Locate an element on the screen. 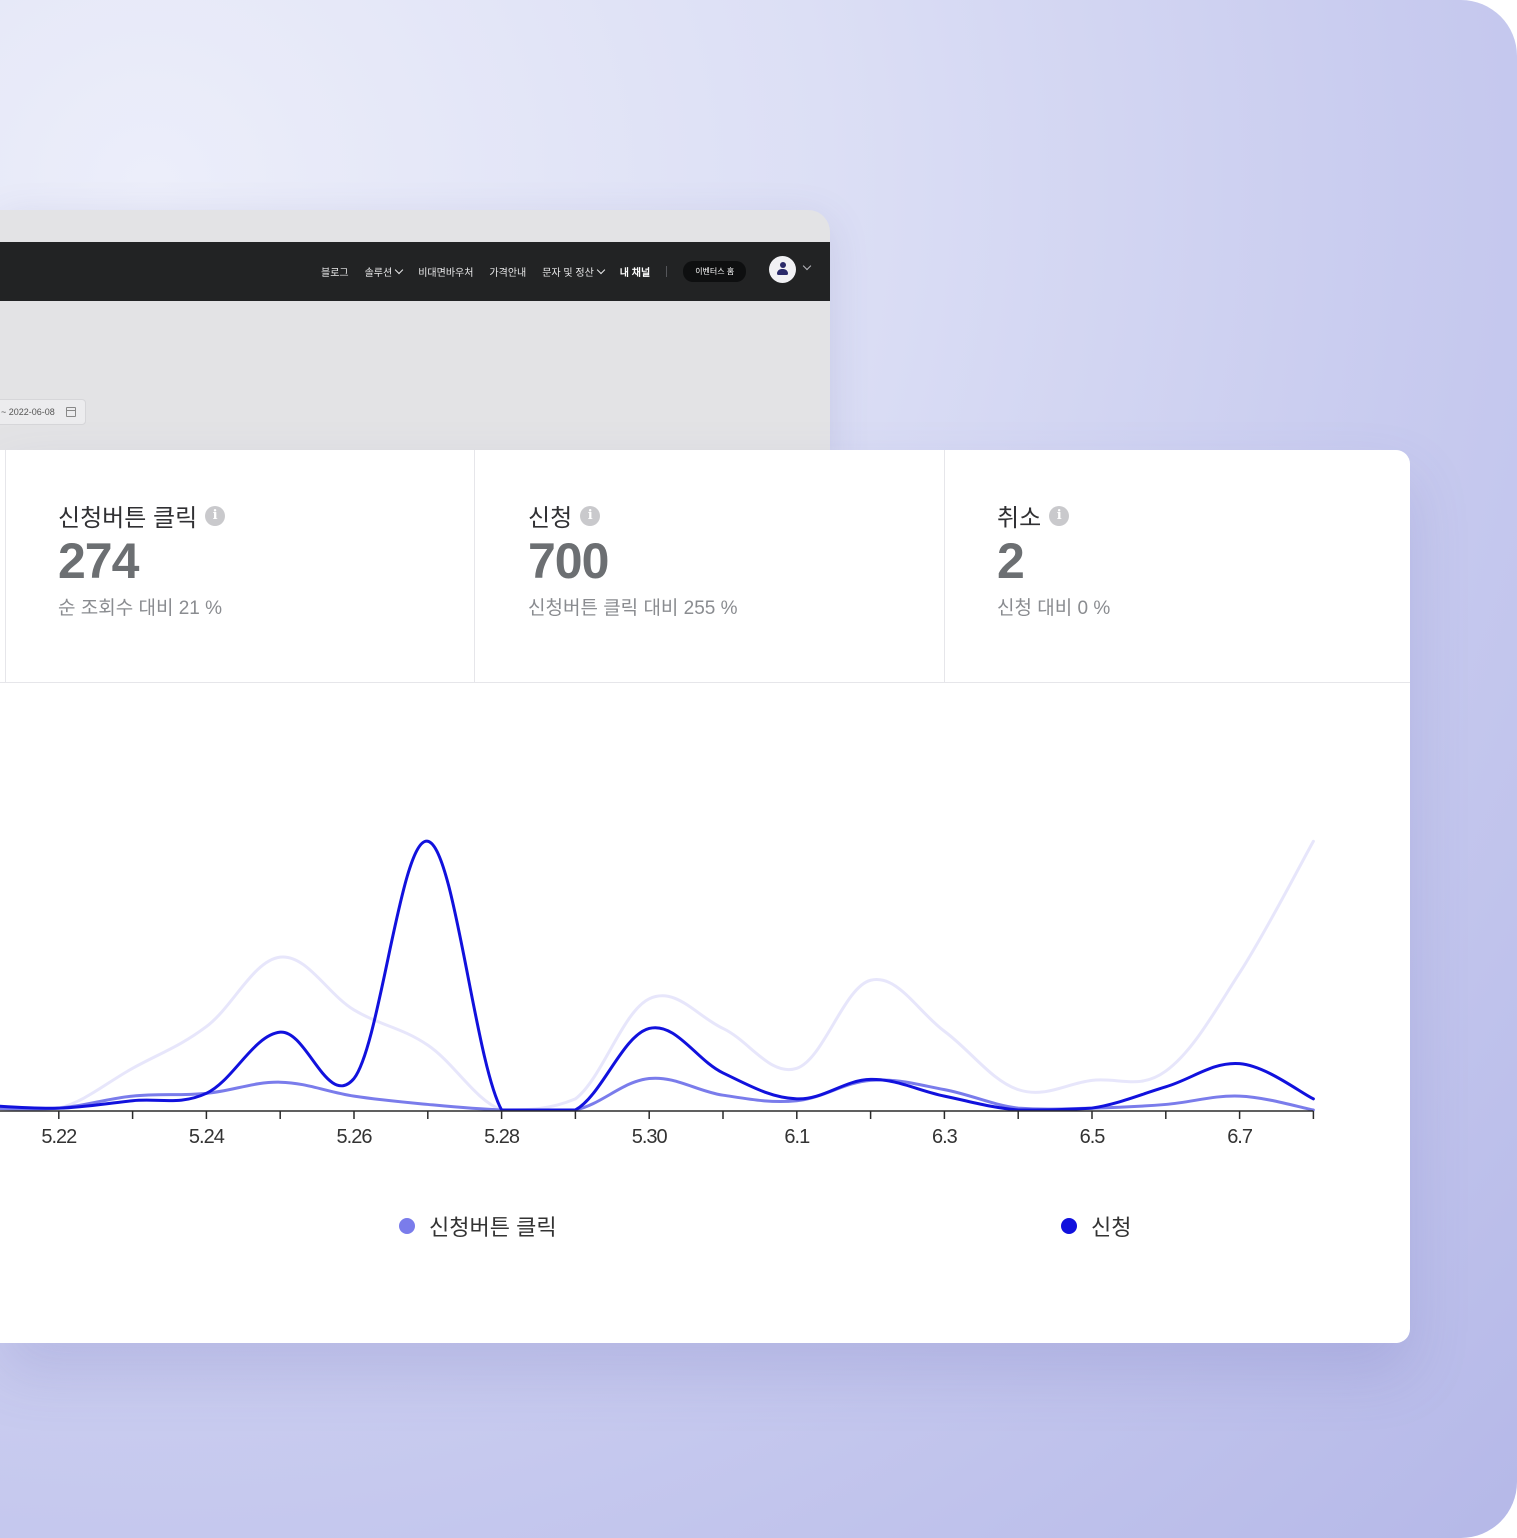  stat-value: 274 is located at coordinates (98, 561).